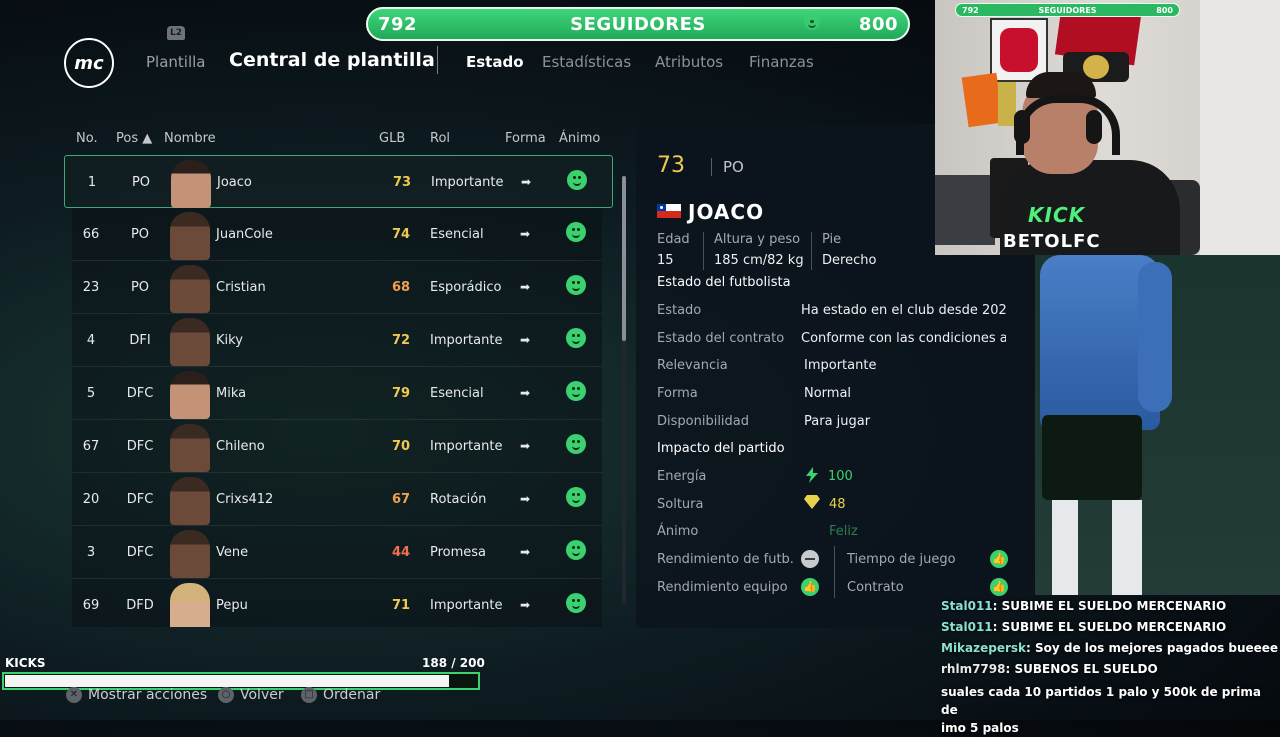 Image resolution: width=1280 pixels, height=737 pixels. Describe the element at coordinates (457, 234) in the screenshot. I see `player-role: Esencial` at that location.